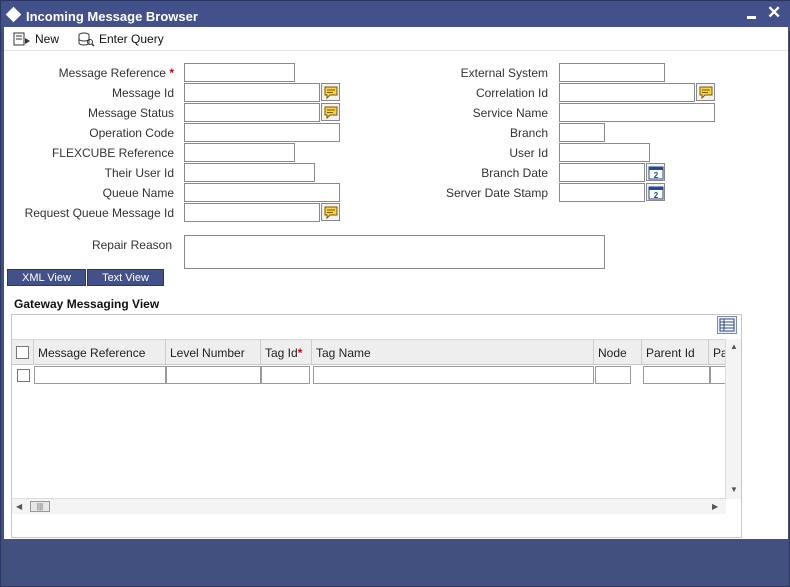 The image size is (790, 587). What do you see at coordinates (139, 173) in the screenshot?
I see `their-user-id-label: Their User Id` at bounding box center [139, 173].